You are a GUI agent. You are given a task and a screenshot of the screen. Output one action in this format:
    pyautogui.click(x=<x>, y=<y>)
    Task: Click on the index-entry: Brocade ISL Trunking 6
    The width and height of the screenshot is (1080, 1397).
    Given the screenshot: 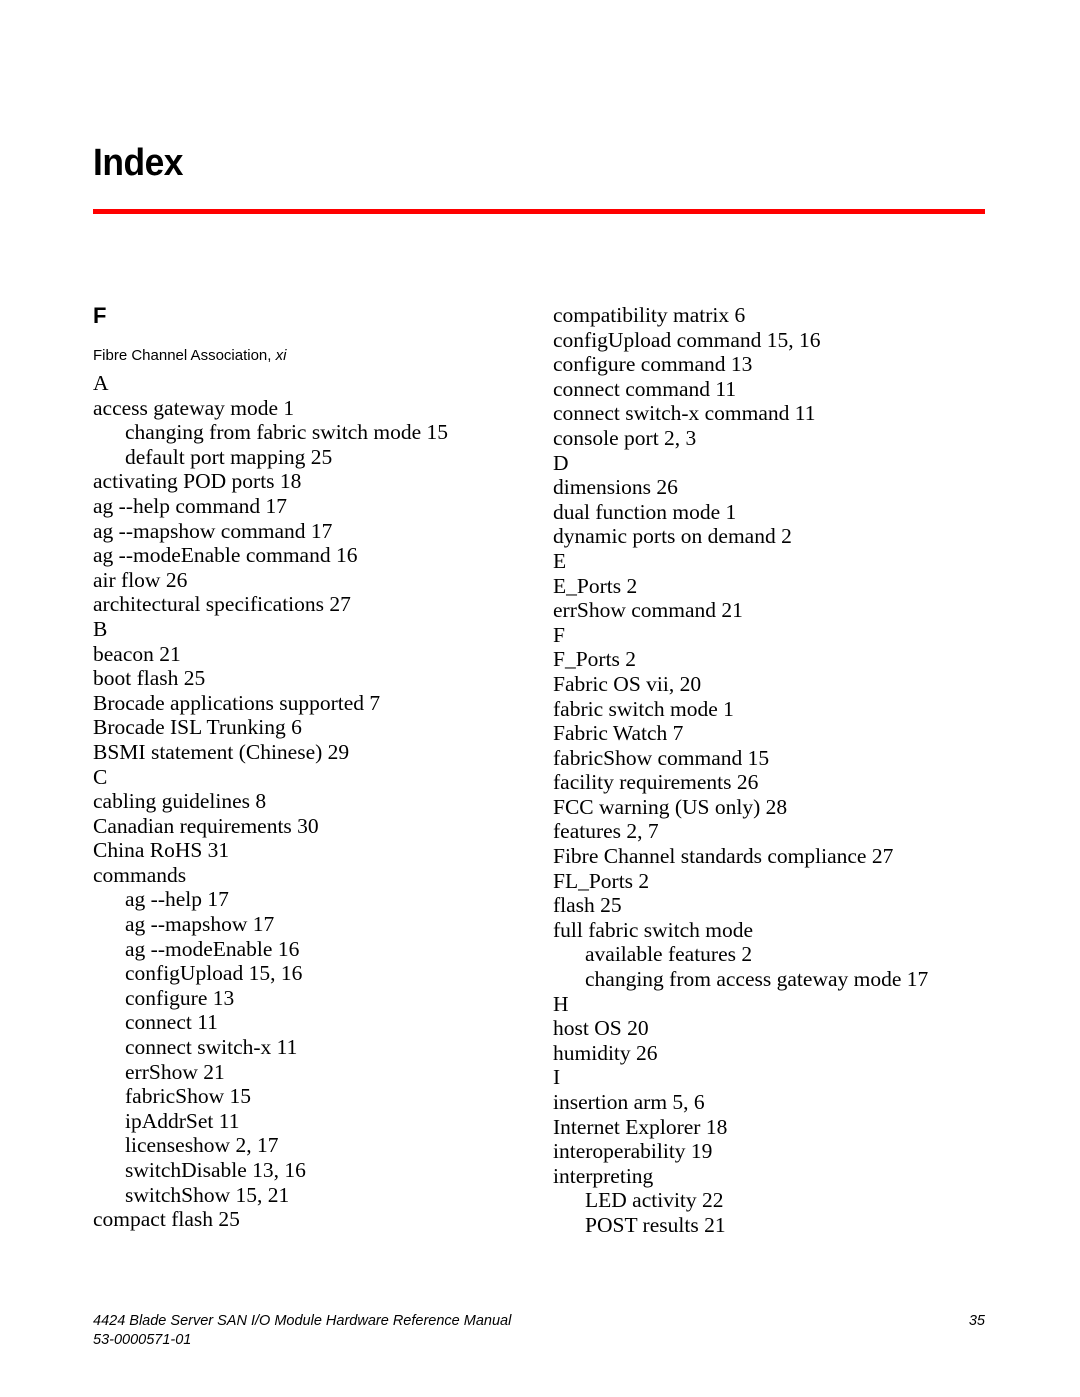 What is the action you would take?
    pyautogui.click(x=197, y=727)
    